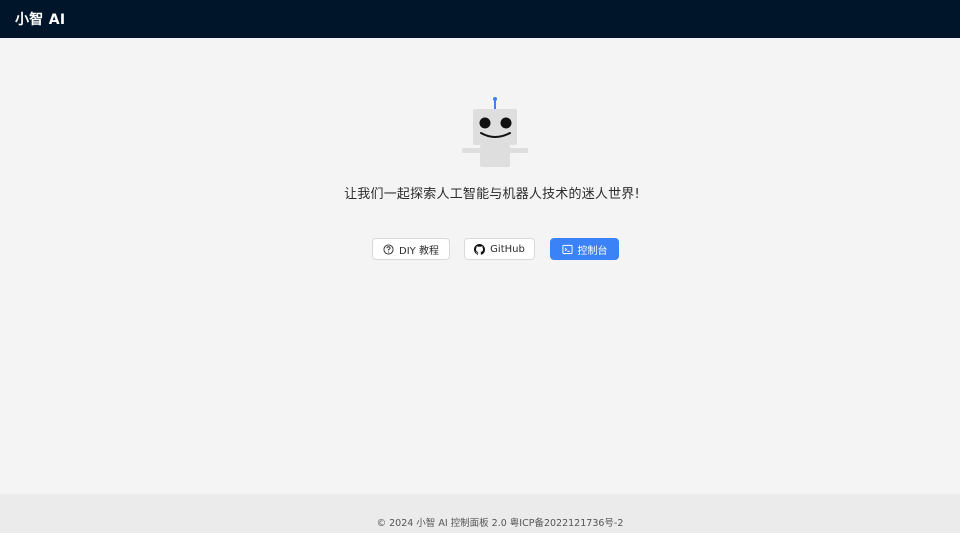 This screenshot has width=960, height=533. What do you see at coordinates (40, 19) in the screenshot?
I see `app-title: 小智 AI` at bounding box center [40, 19].